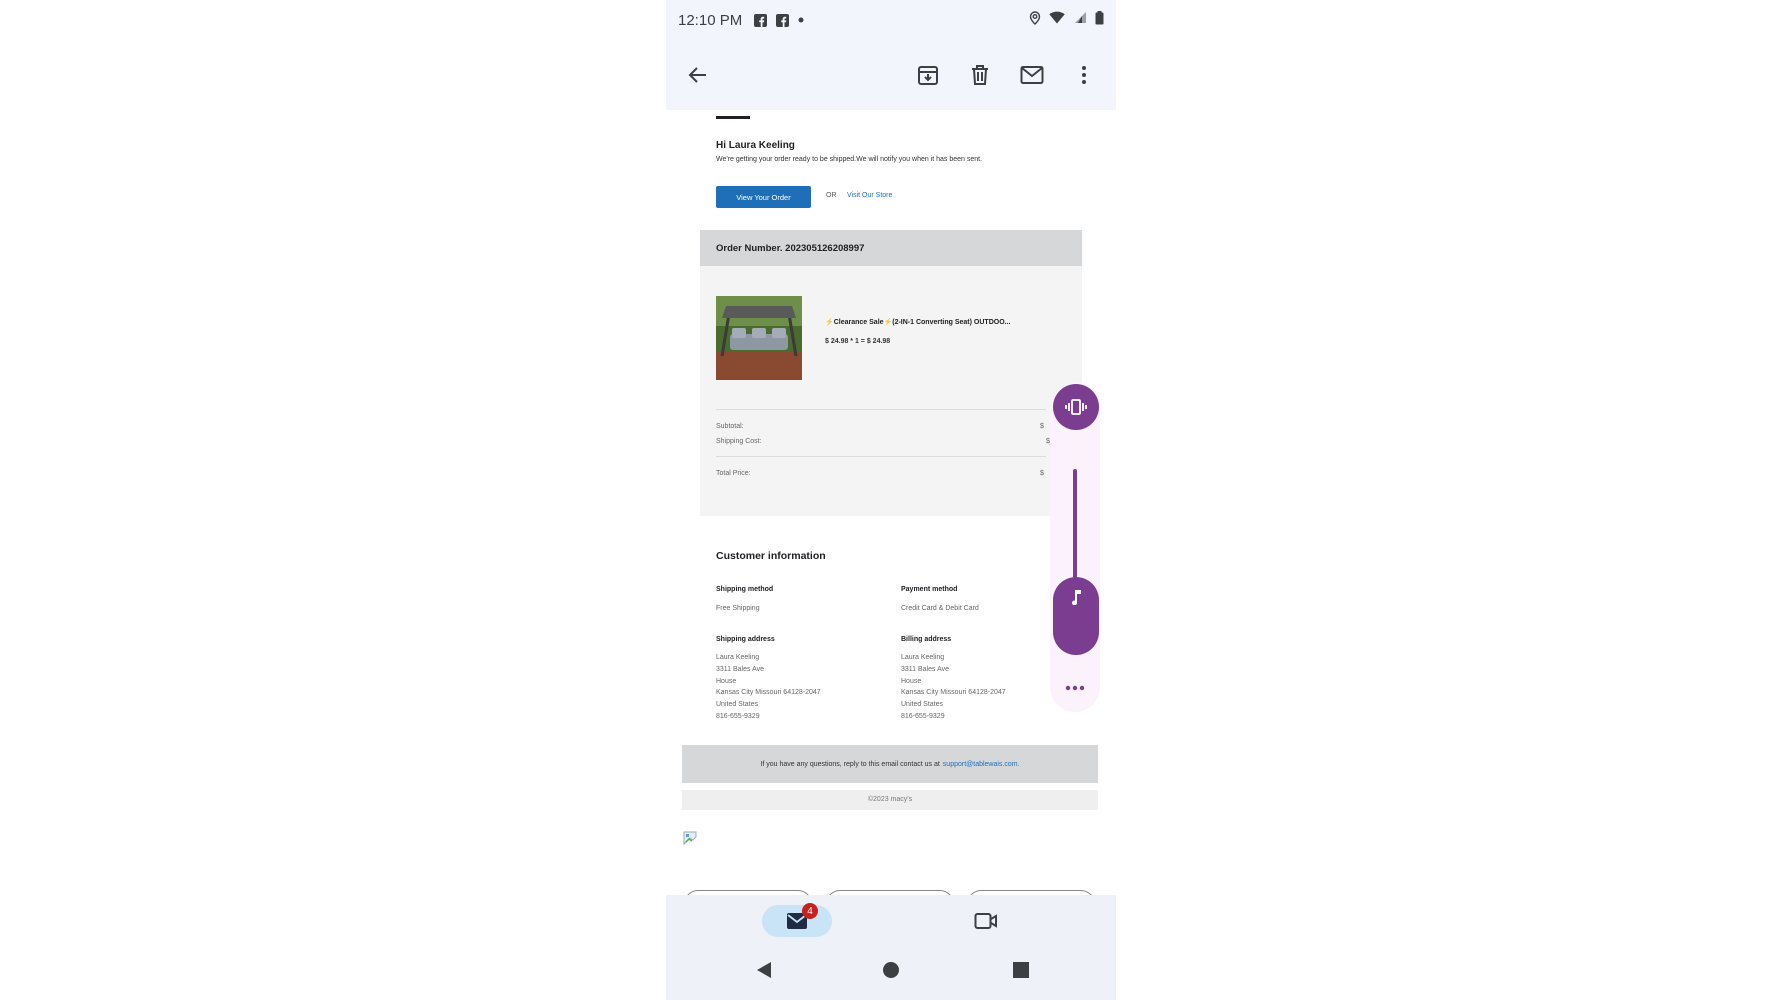  I want to click on archive-button, so click(928, 75).